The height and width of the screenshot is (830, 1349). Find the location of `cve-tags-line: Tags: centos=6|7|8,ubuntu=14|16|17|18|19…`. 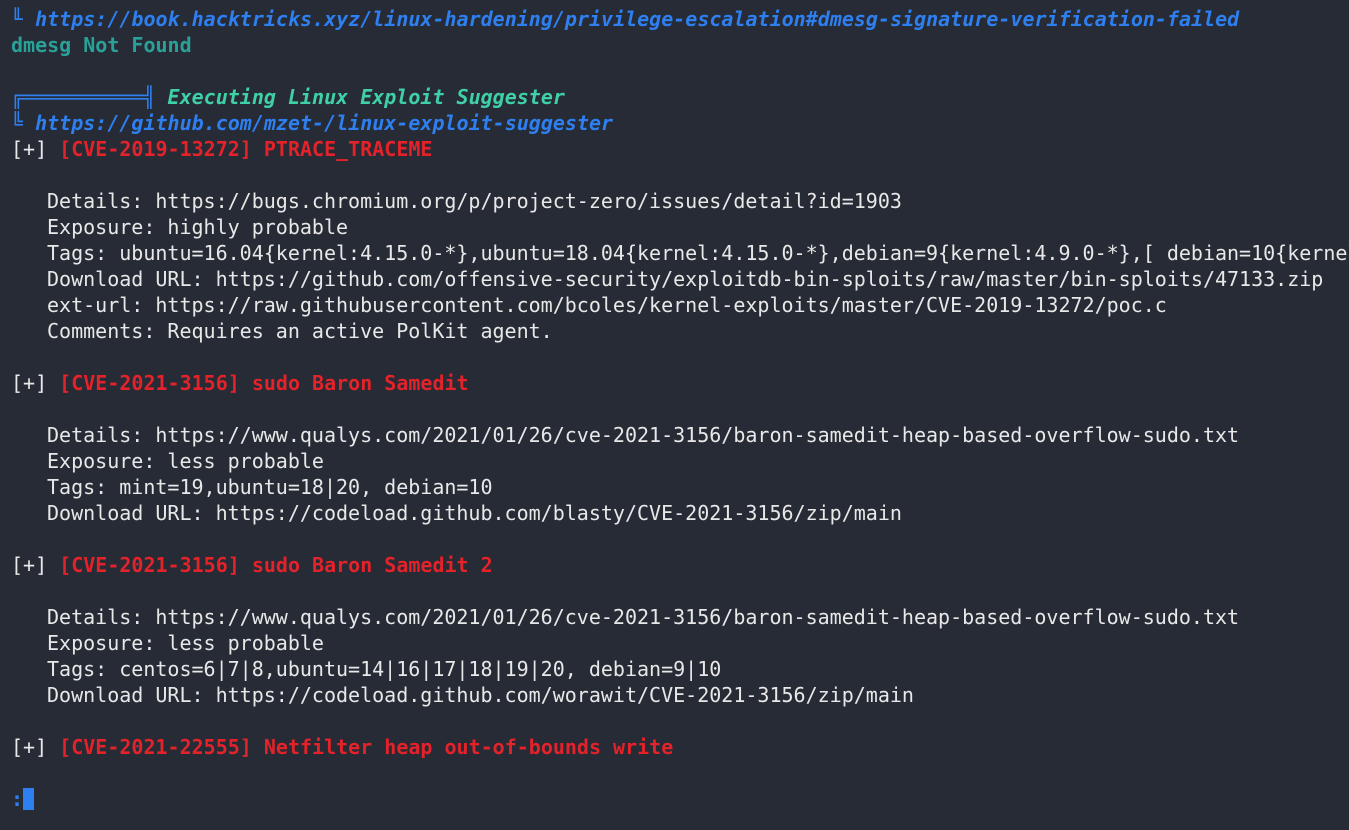

cve-tags-line: Tags: centos=6|7|8,ubuntu=14|16|17|18|19… is located at coordinates (384, 669).